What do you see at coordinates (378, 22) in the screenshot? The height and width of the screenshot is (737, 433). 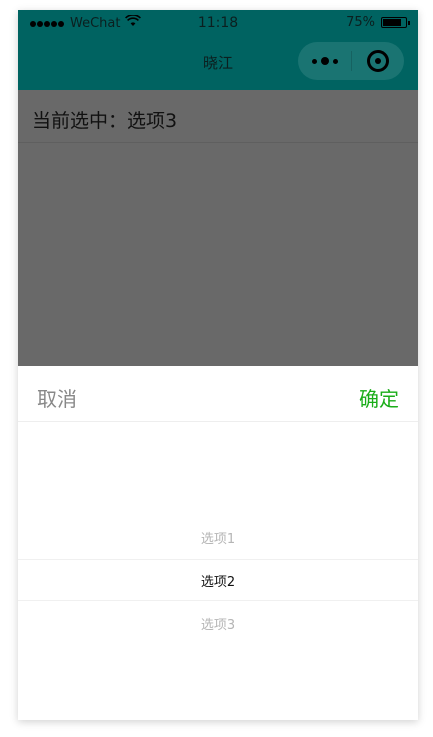 I see `battery-status: 75%` at bounding box center [378, 22].